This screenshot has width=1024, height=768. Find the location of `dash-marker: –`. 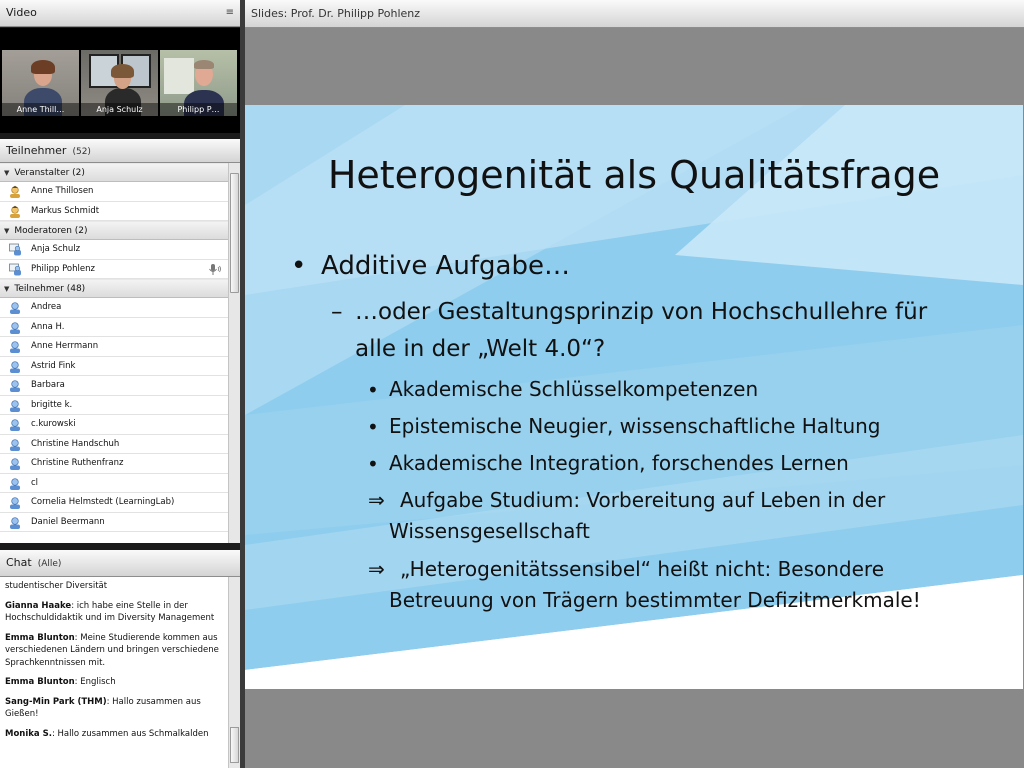

dash-marker: – is located at coordinates (337, 312).